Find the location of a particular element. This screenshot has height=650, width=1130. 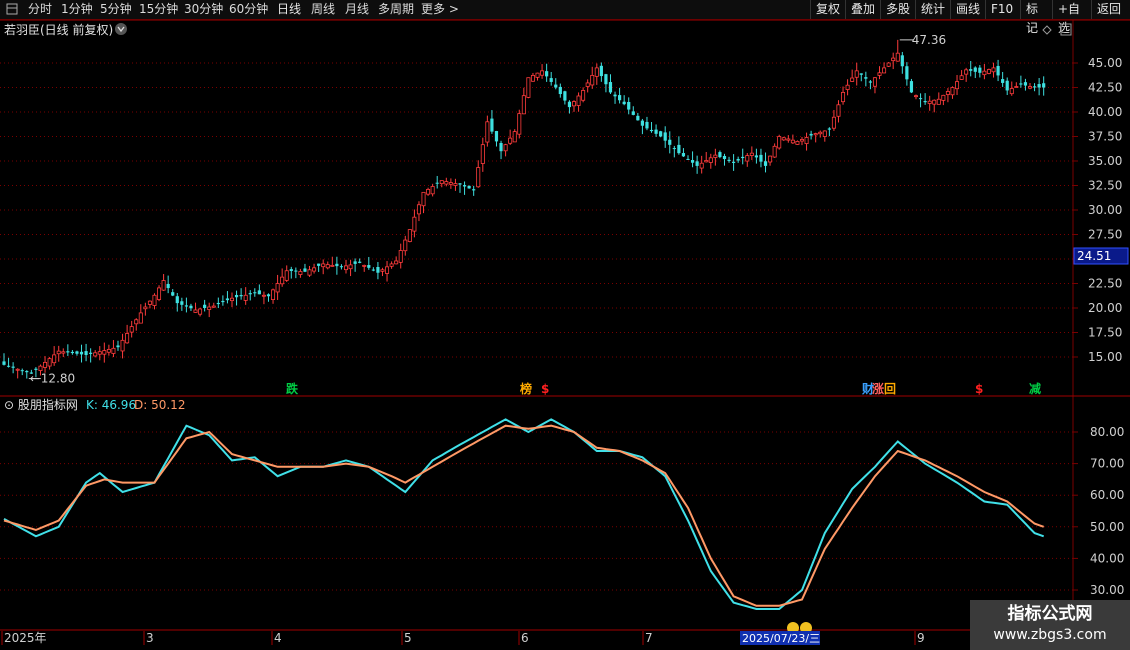

event-marker-5: 回 is located at coordinates (890, 389).